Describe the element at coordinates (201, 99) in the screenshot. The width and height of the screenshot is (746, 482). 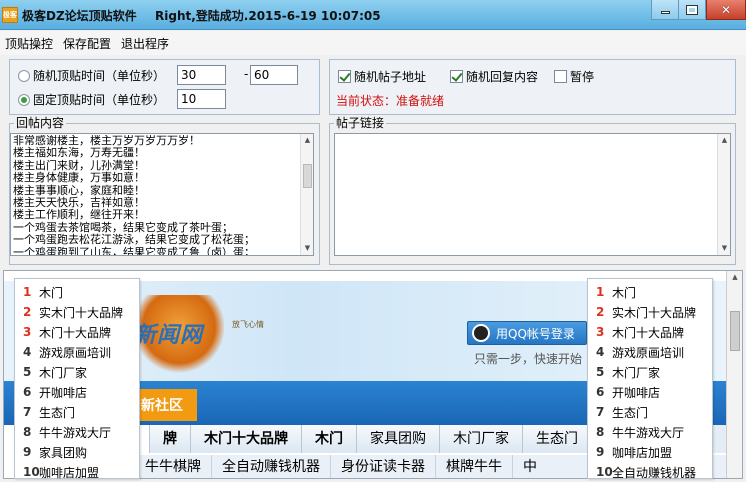
I see `fixed-time-input` at that location.